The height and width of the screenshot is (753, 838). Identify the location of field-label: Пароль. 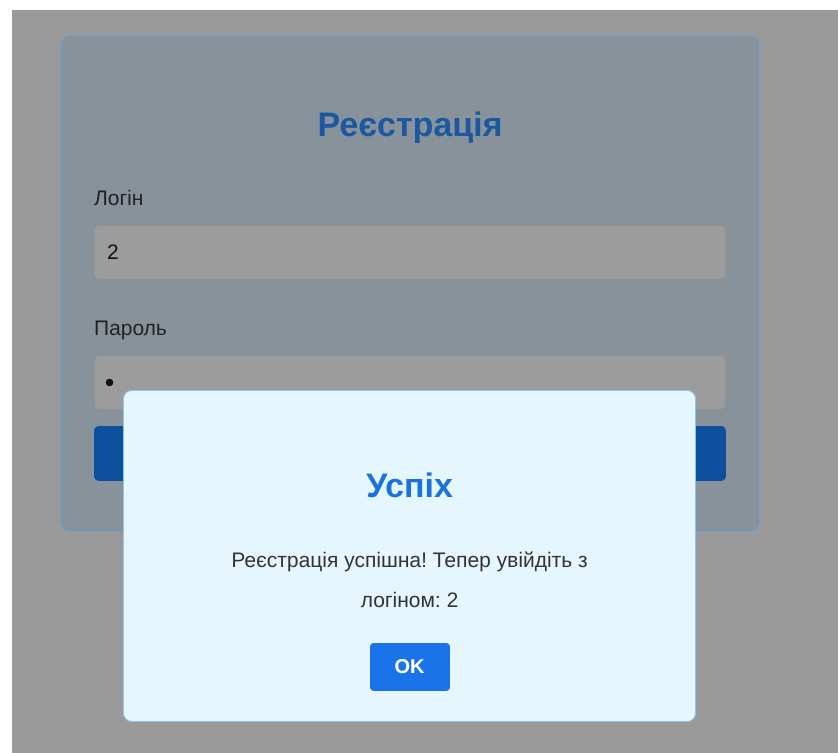
(130, 329).